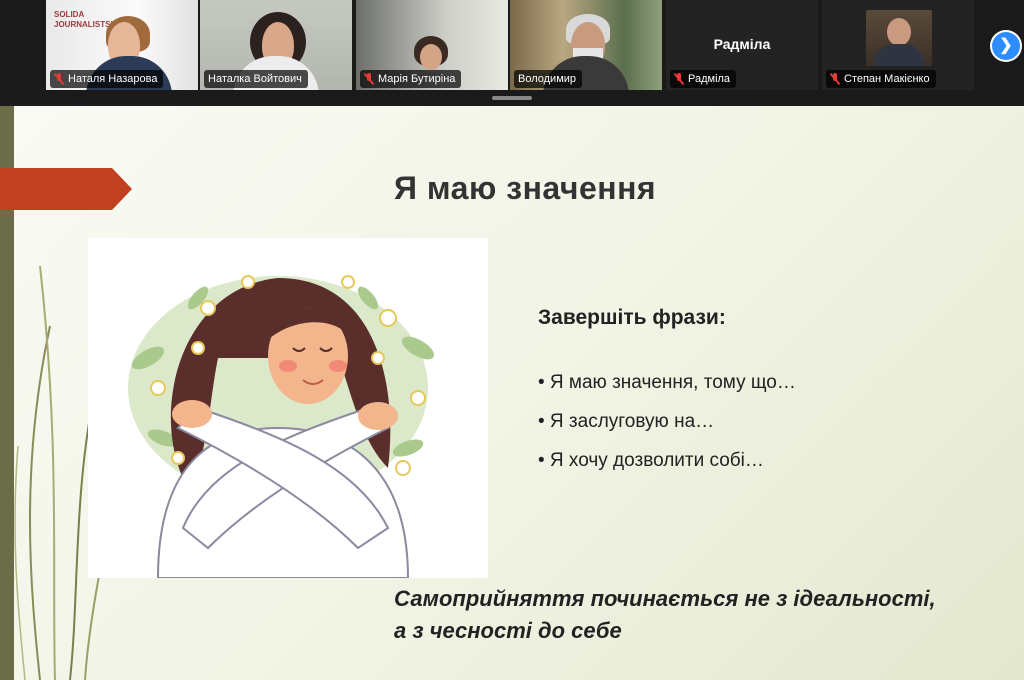 The image size is (1024, 680). Describe the element at coordinates (887, 79) in the screenshot. I see `participant-name: Степан Макієнко` at that location.